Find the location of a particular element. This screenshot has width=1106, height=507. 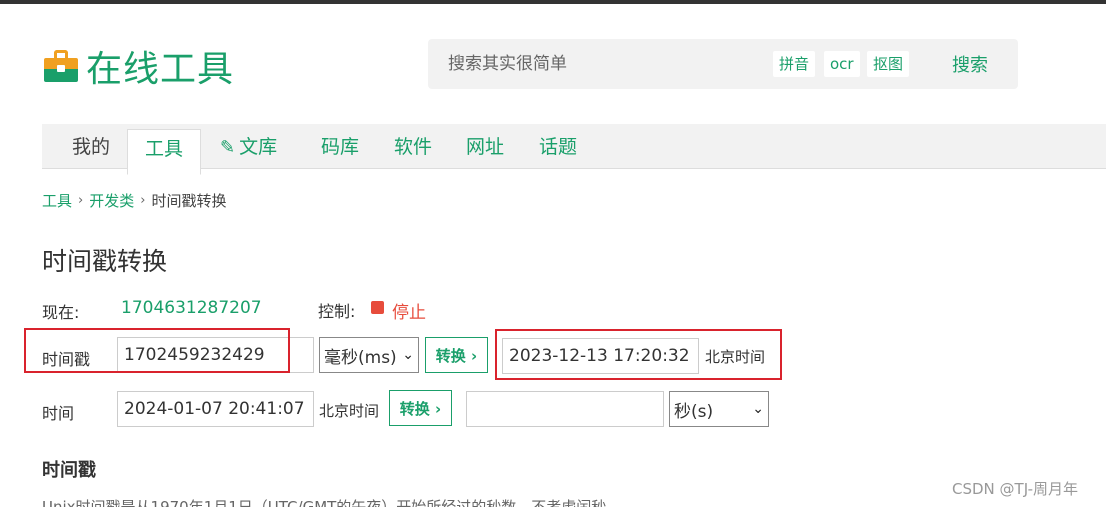

time-input is located at coordinates (215, 409).